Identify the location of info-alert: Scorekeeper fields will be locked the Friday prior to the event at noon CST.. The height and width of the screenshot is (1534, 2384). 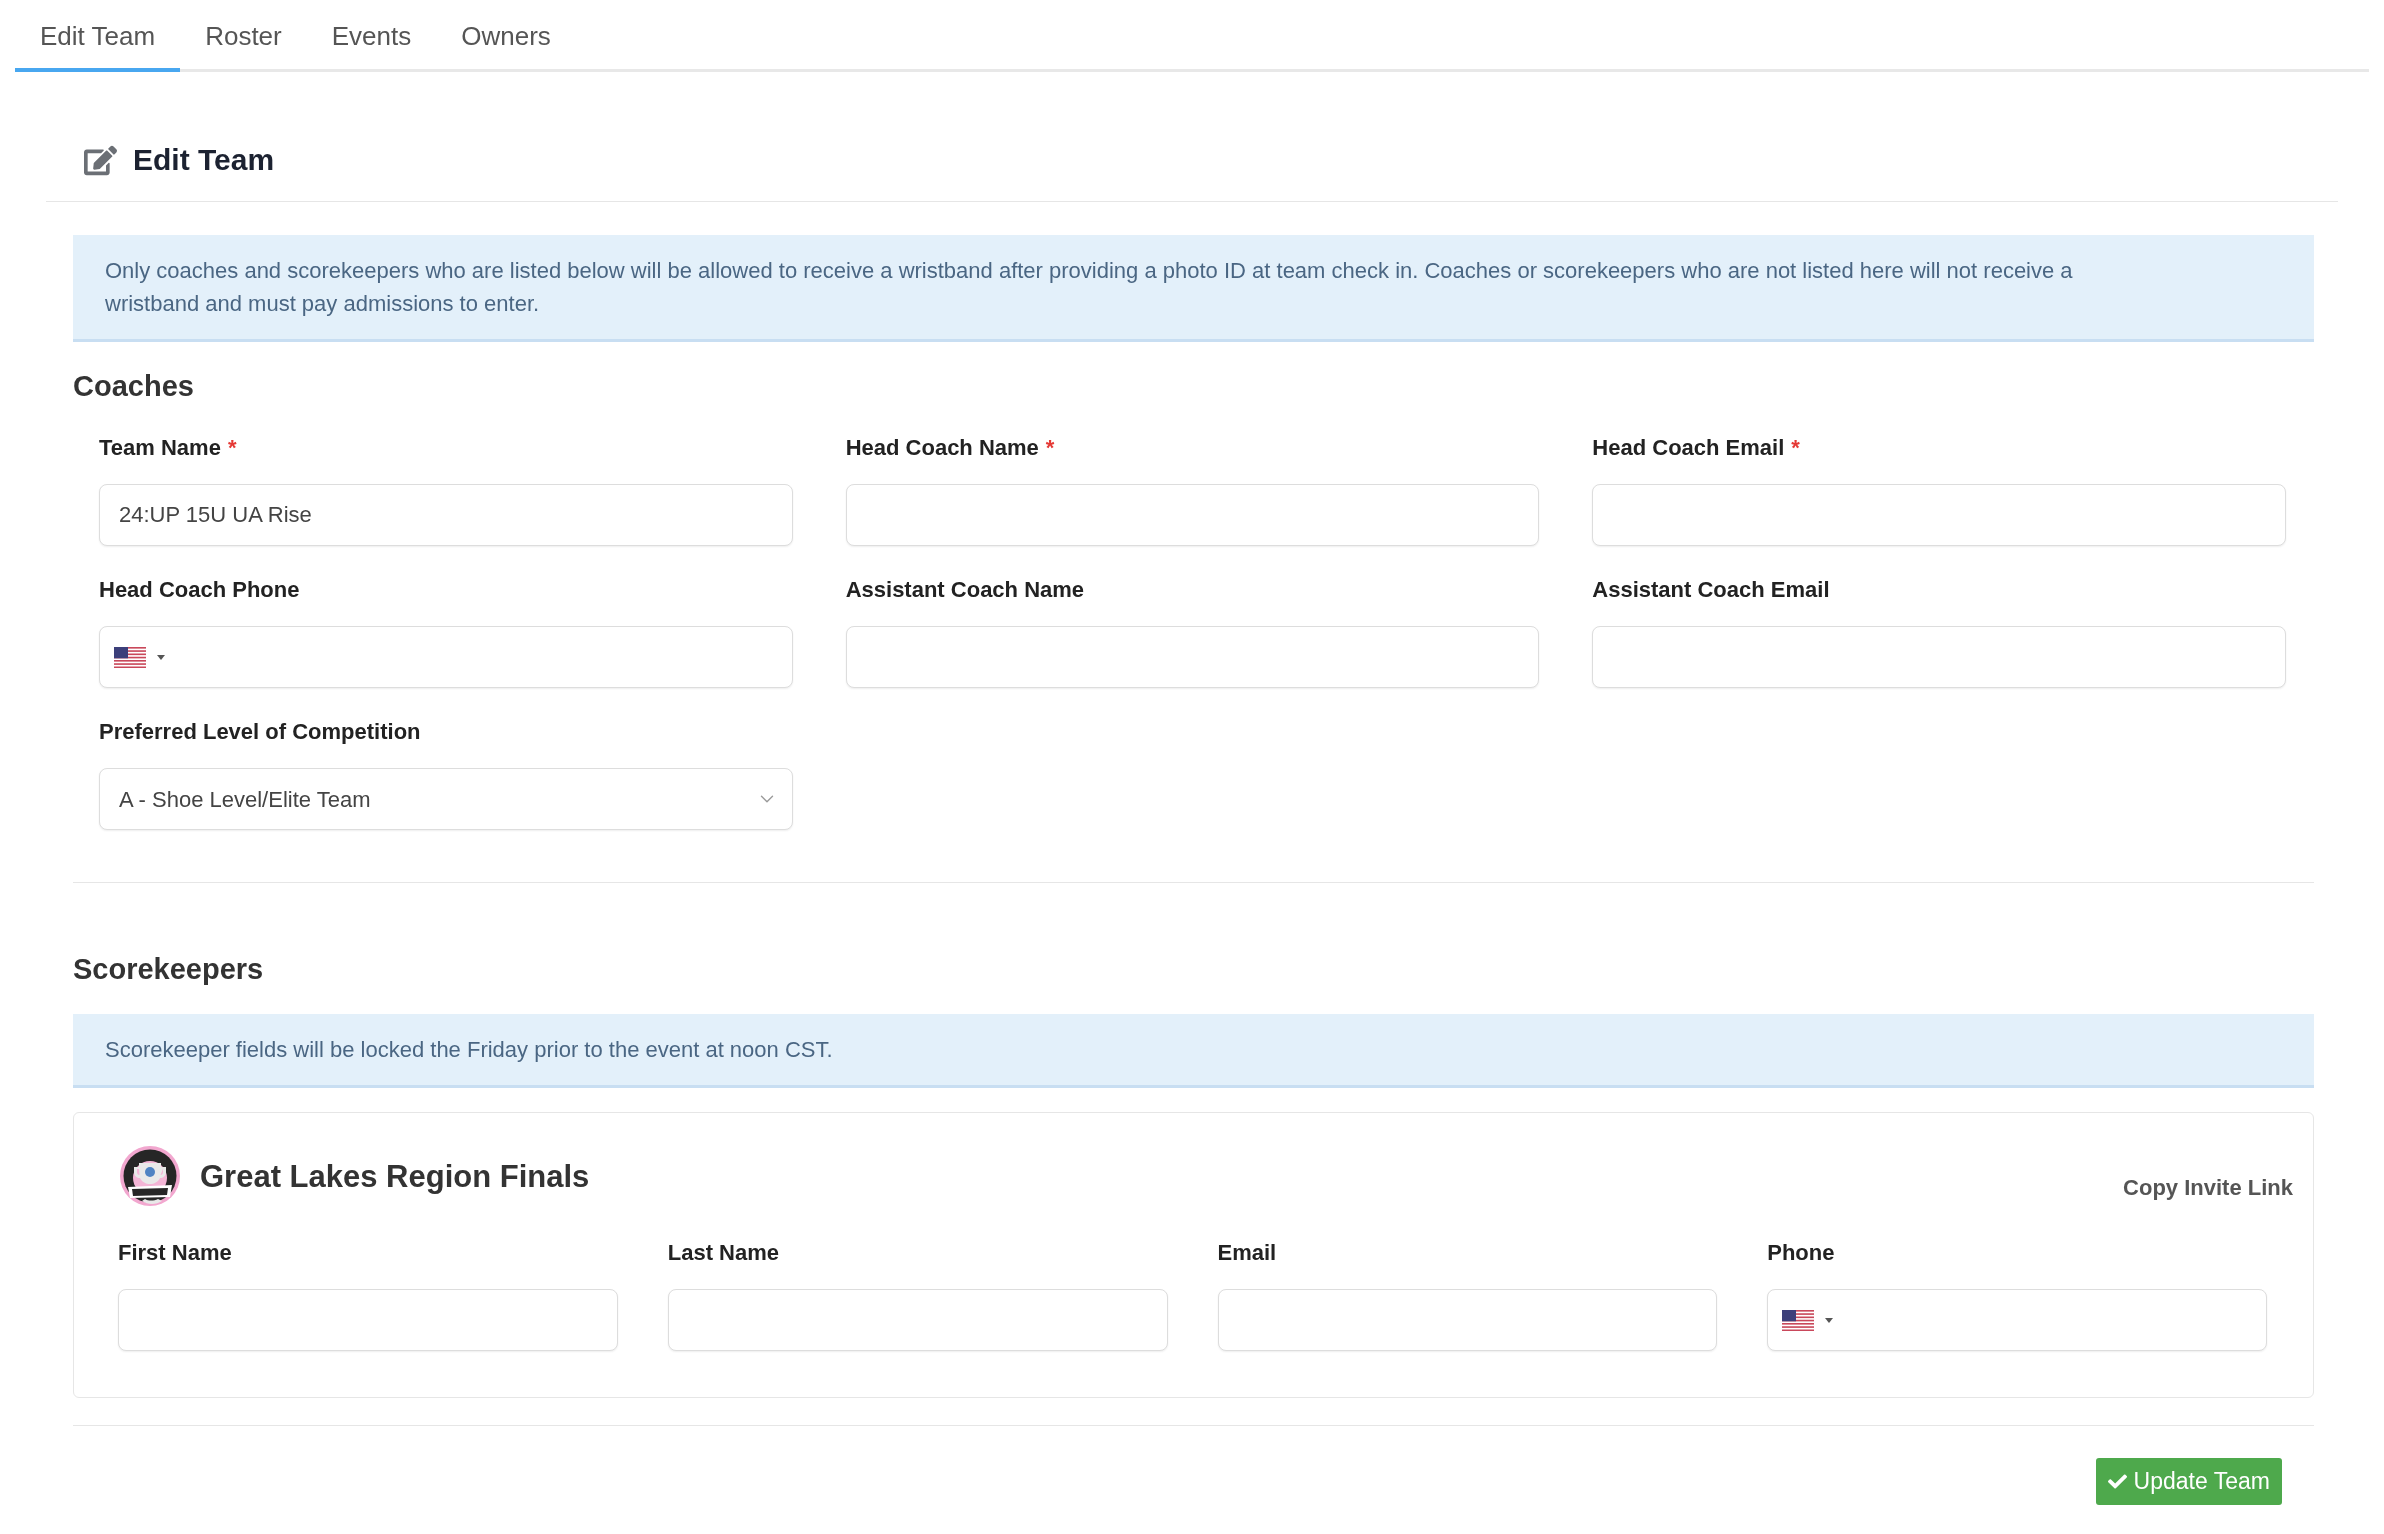
(1193, 1051).